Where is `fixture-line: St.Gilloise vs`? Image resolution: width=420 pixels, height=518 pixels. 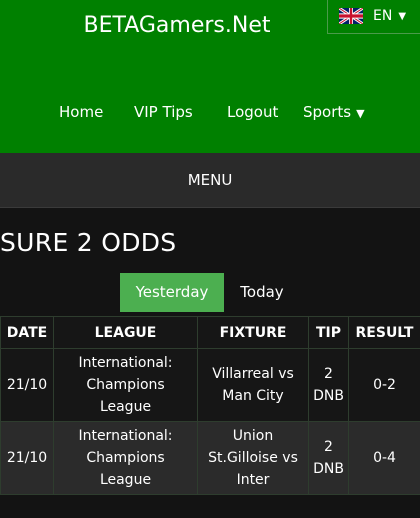
fixture-line: St.Gilloise vs is located at coordinates (253, 458).